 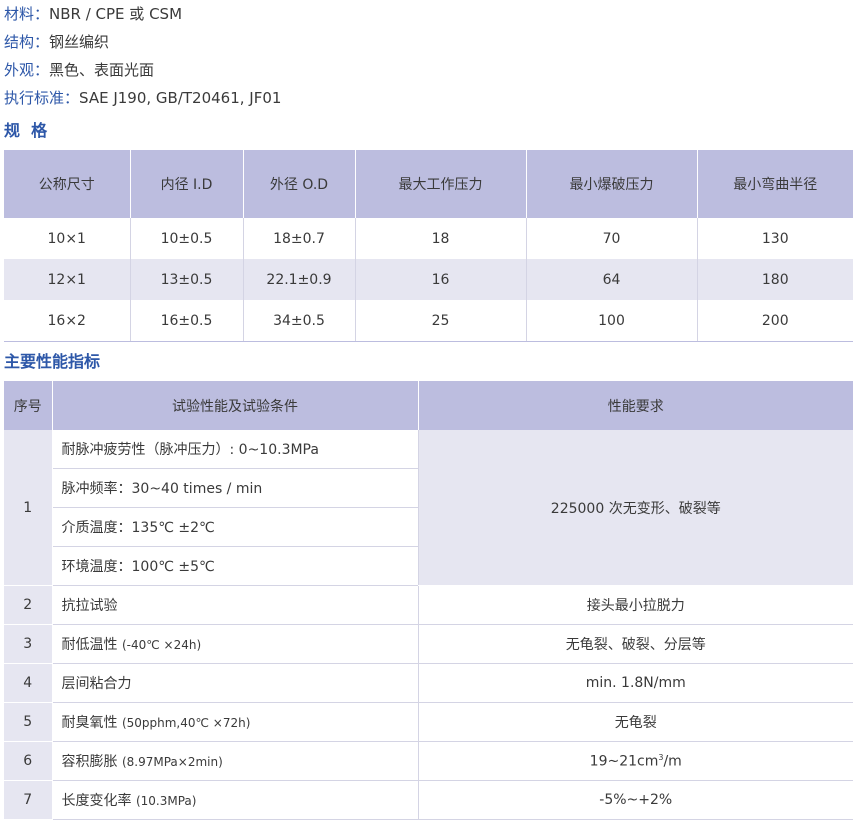 What do you see at coordinates (611, 238) in the screenshot?
I see `spec-cell: 70` at bounding box center [611, 238].